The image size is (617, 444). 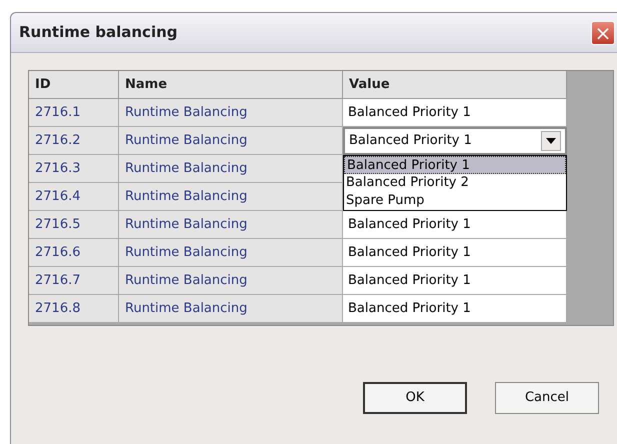 I want to click on id-cell: 2716.8, so click(x=74, y=309).